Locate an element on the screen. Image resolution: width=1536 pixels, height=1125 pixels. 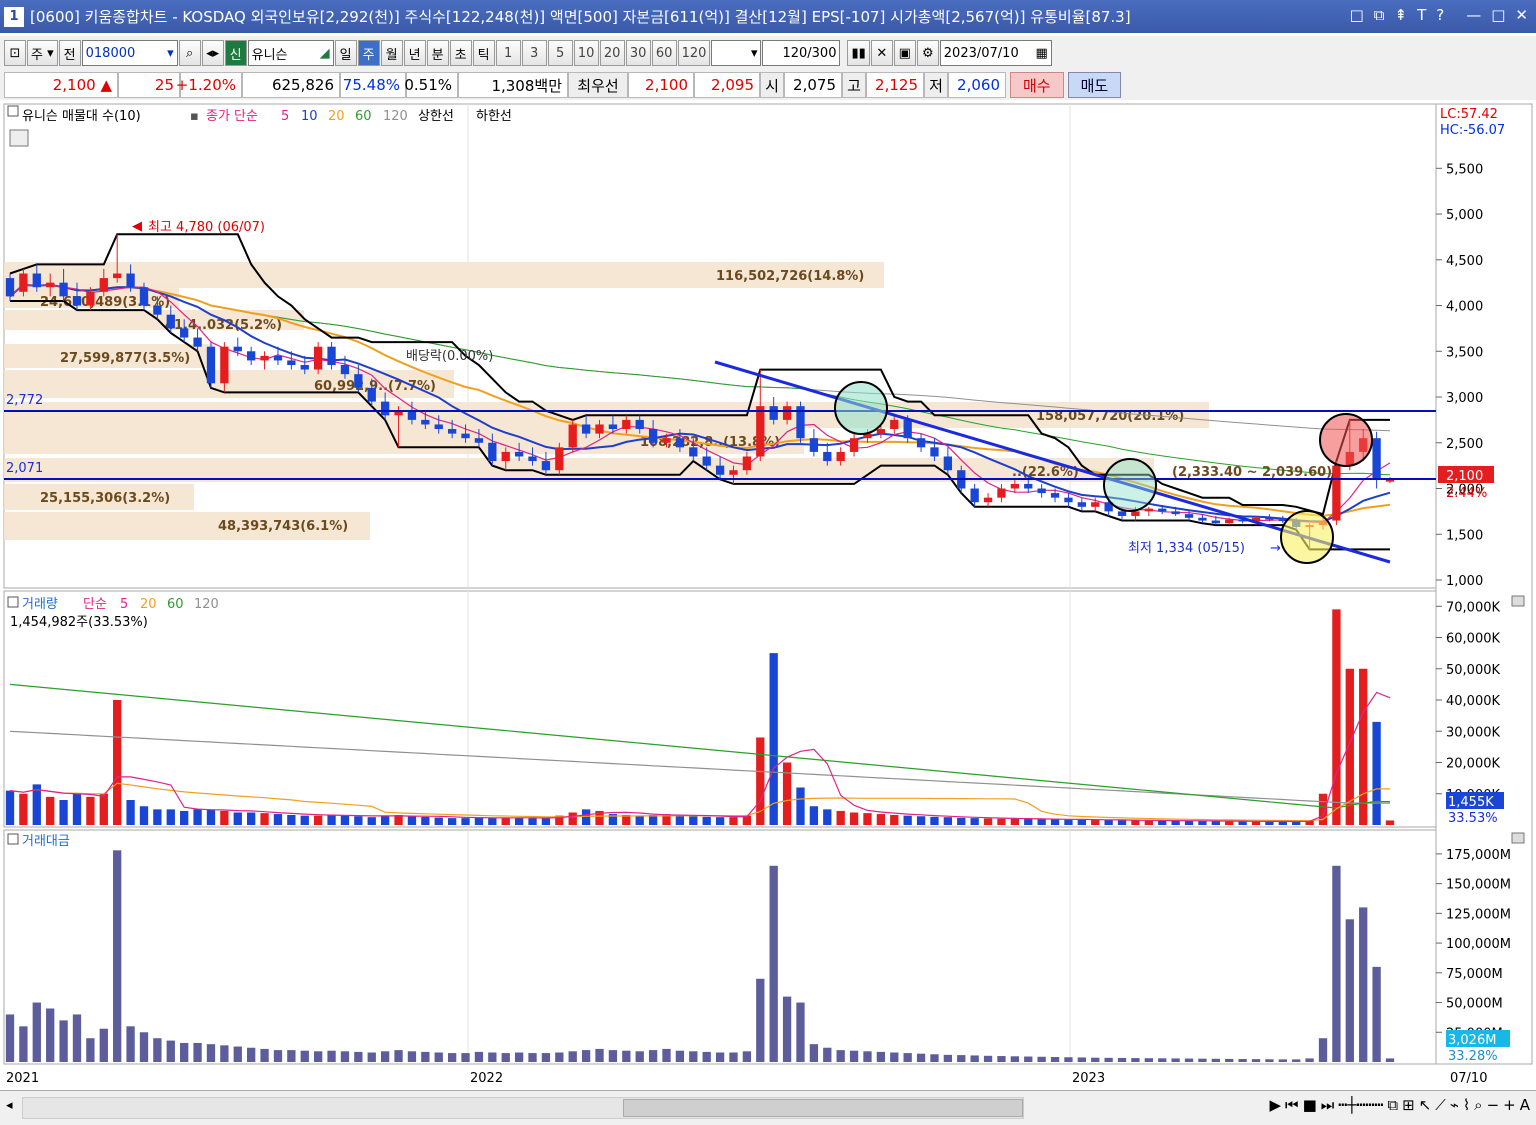
font-icon: A is located at coordinates (1525, 1105).